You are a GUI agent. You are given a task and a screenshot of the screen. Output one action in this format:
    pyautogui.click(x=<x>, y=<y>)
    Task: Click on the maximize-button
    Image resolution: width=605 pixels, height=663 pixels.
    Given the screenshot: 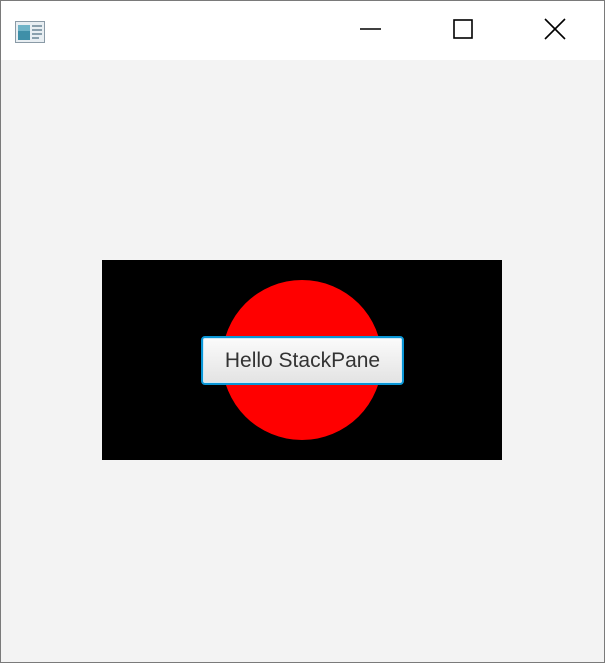 What is the action you would take?
    pyautogui.click(x=463, y=30)
    